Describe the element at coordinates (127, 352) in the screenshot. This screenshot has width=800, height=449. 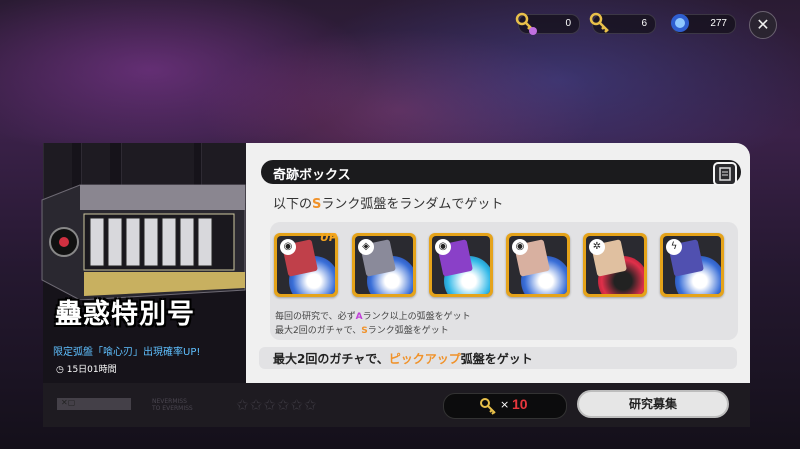
I see `banner-subtitle: 限定弧盤「喰心刃」出現確率UP!` at that location.